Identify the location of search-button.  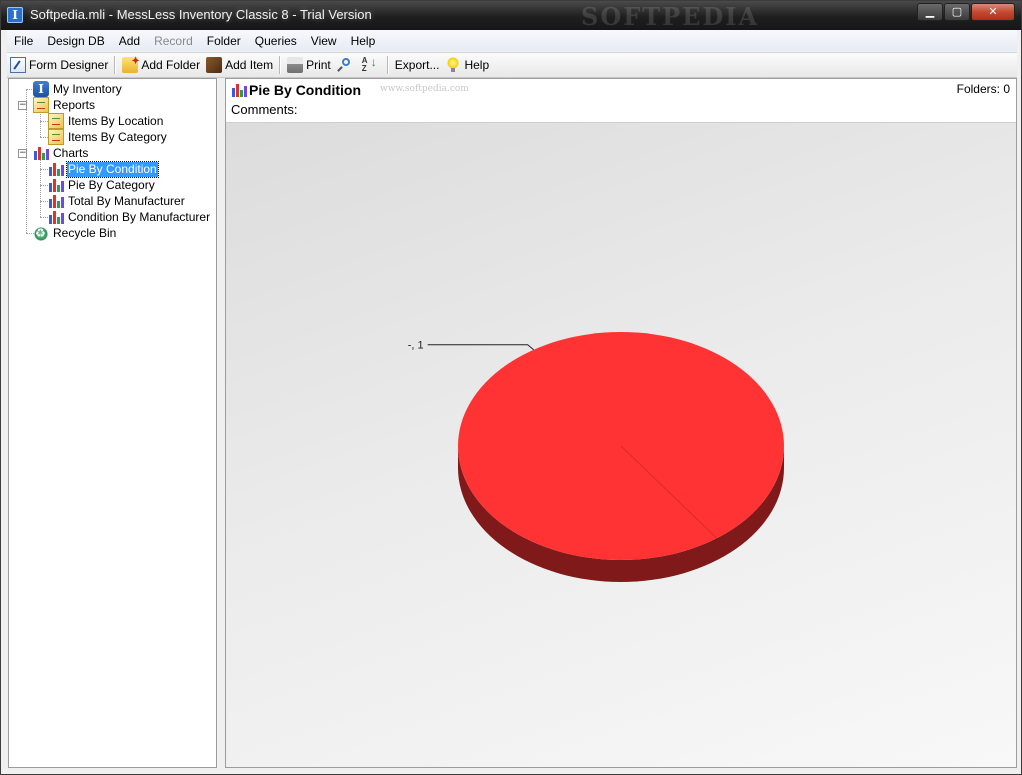
(346, 65).